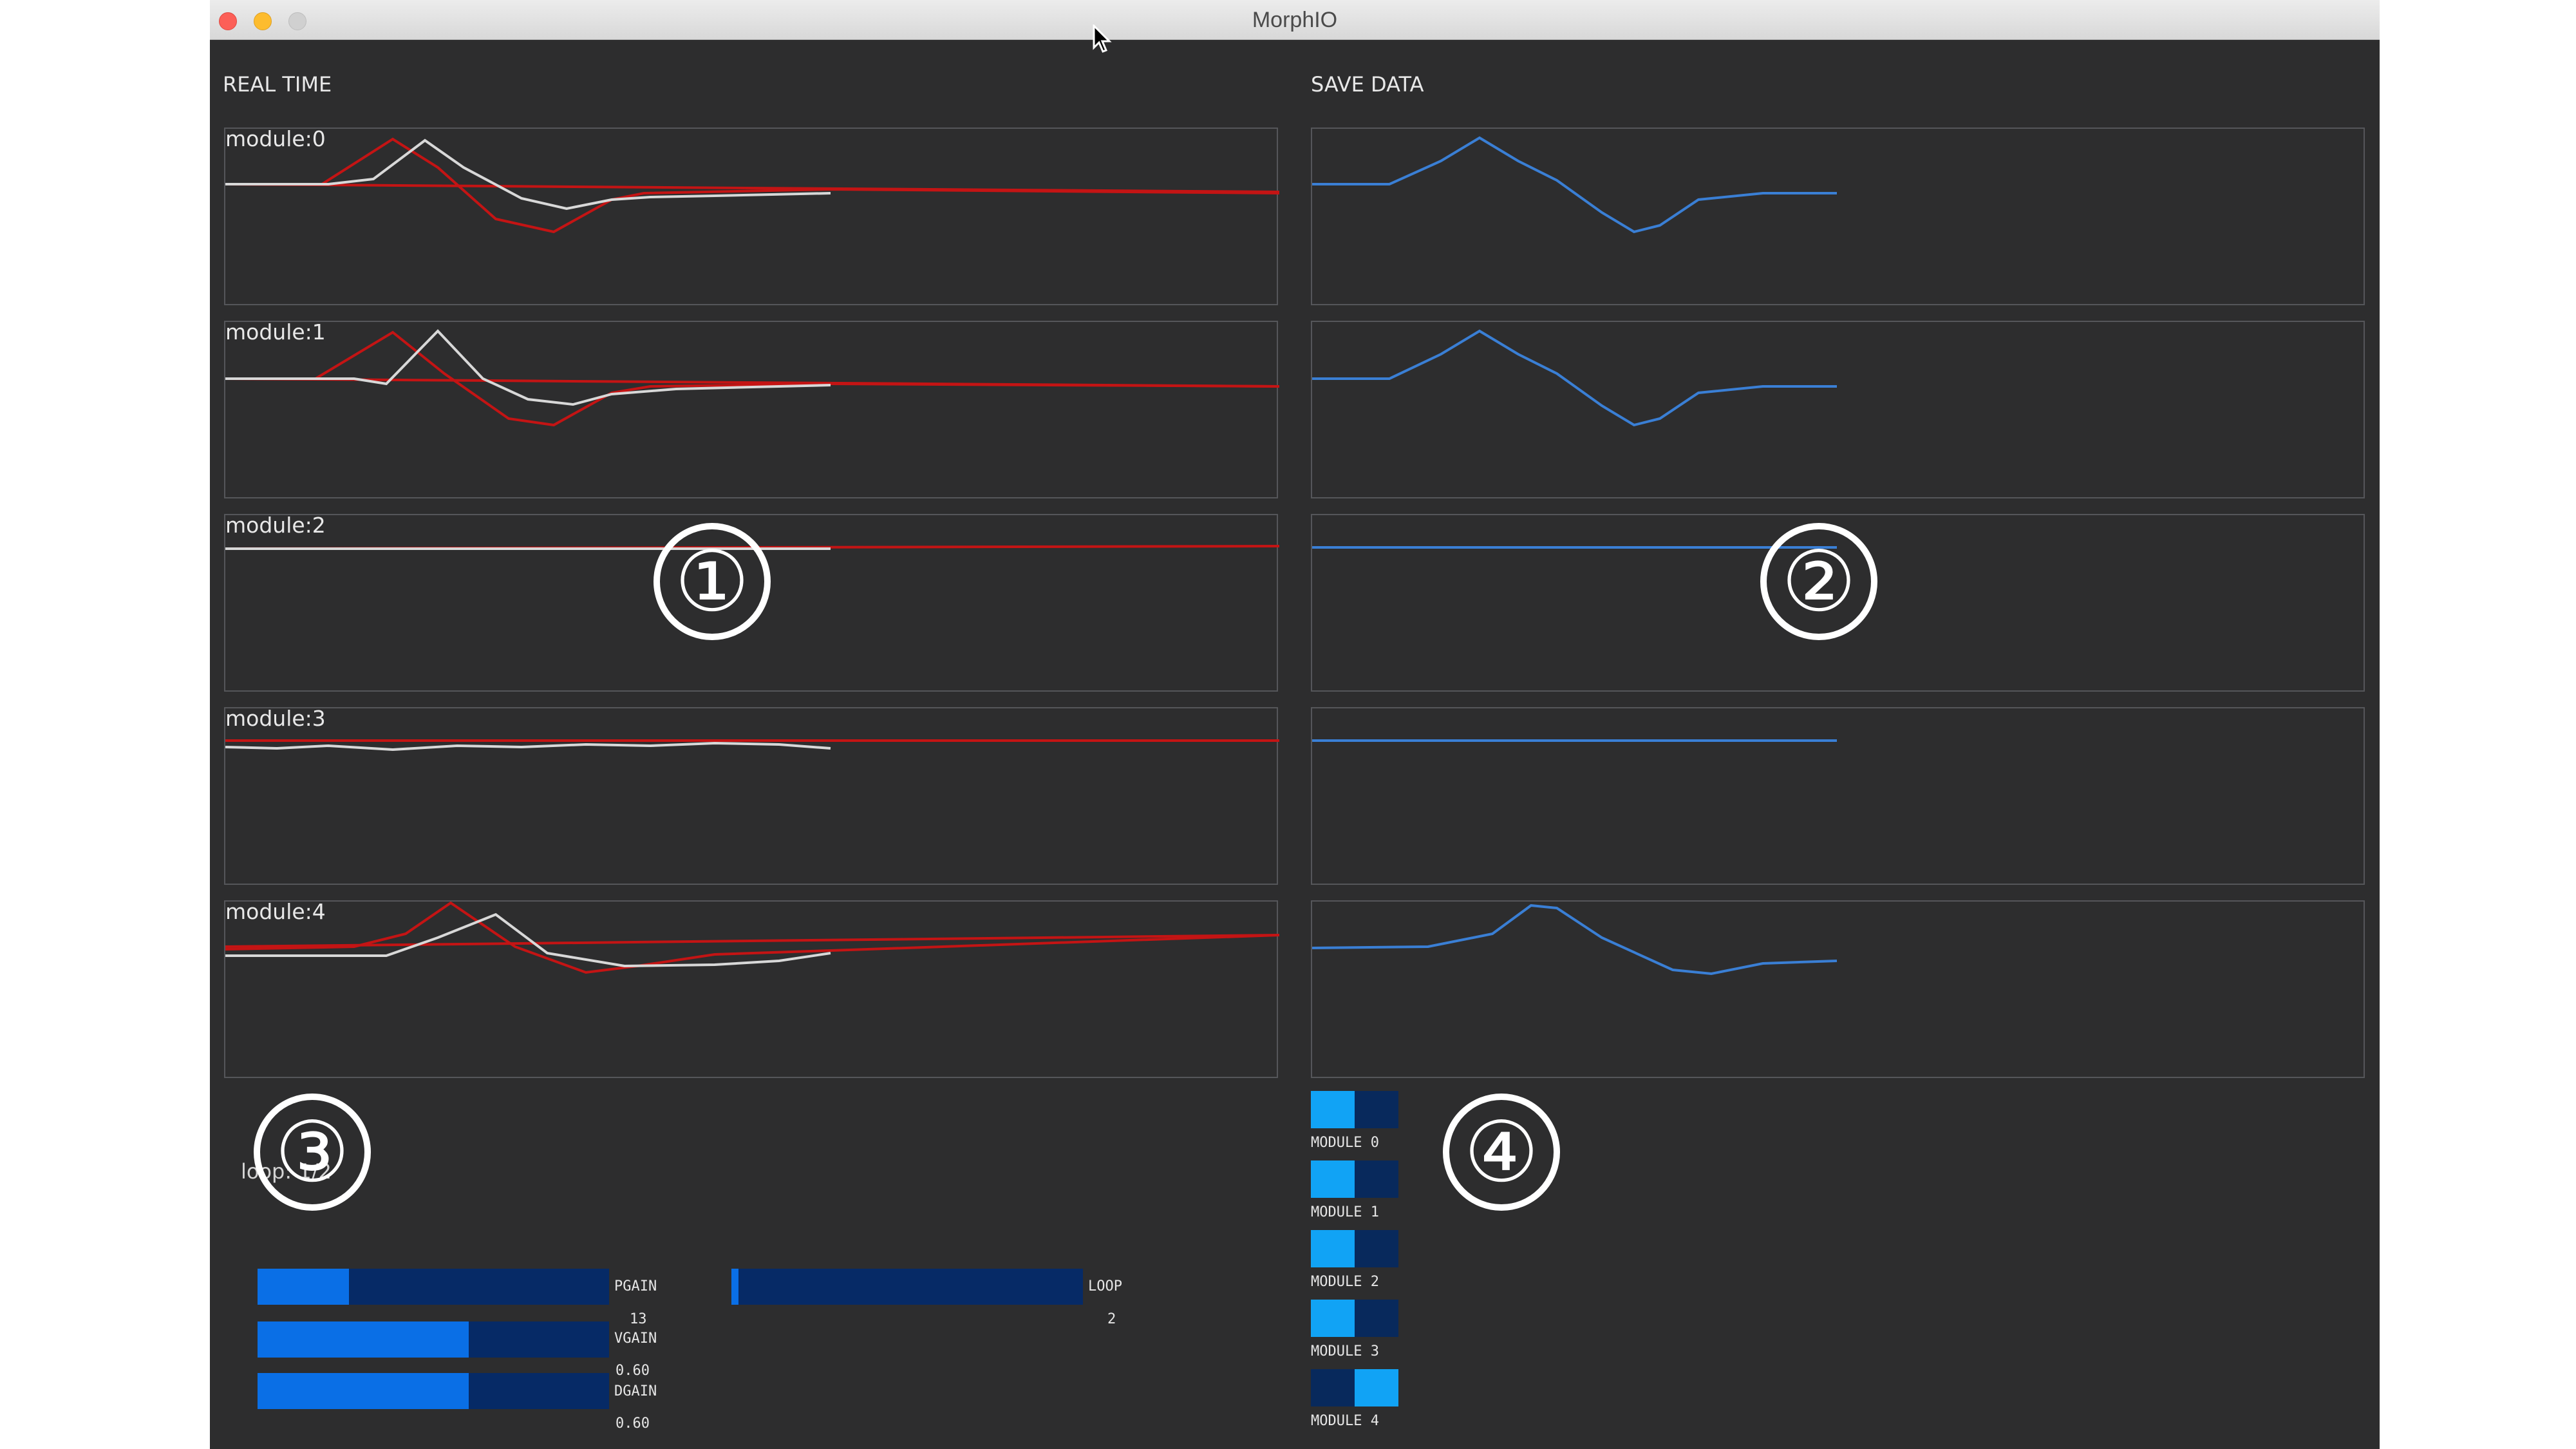  I want to click on realtime-panel-module-1: module:1, so click(751, 409).